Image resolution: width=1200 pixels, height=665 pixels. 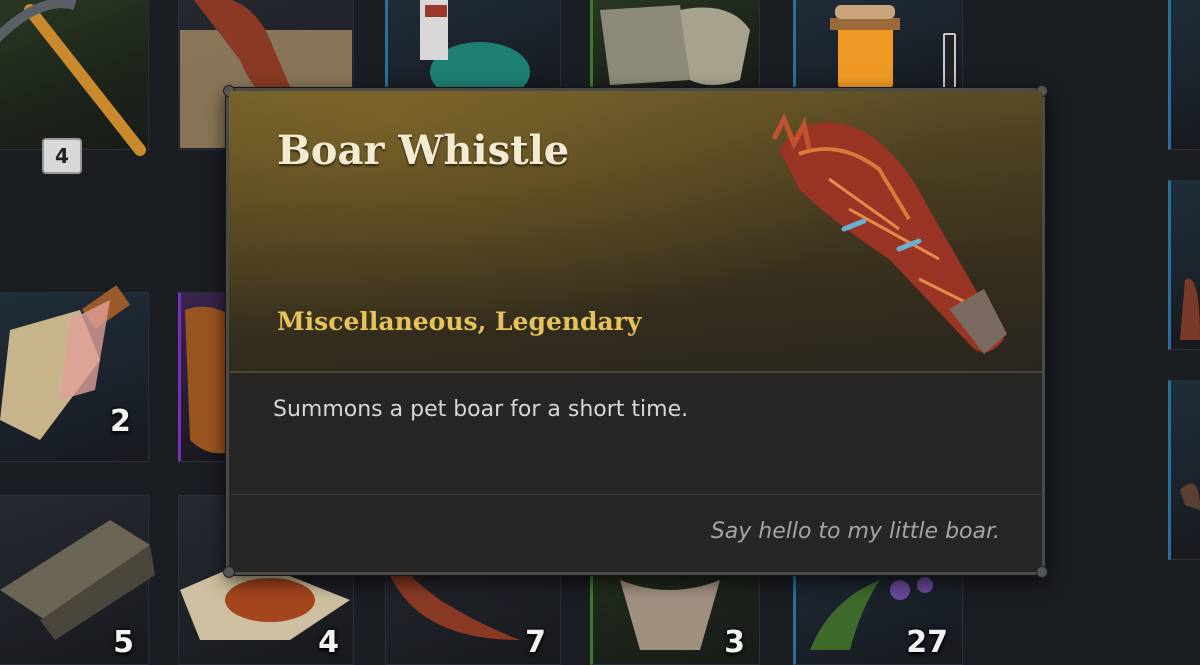 I want to click on item-count: 27, so click(x=927, y=642).